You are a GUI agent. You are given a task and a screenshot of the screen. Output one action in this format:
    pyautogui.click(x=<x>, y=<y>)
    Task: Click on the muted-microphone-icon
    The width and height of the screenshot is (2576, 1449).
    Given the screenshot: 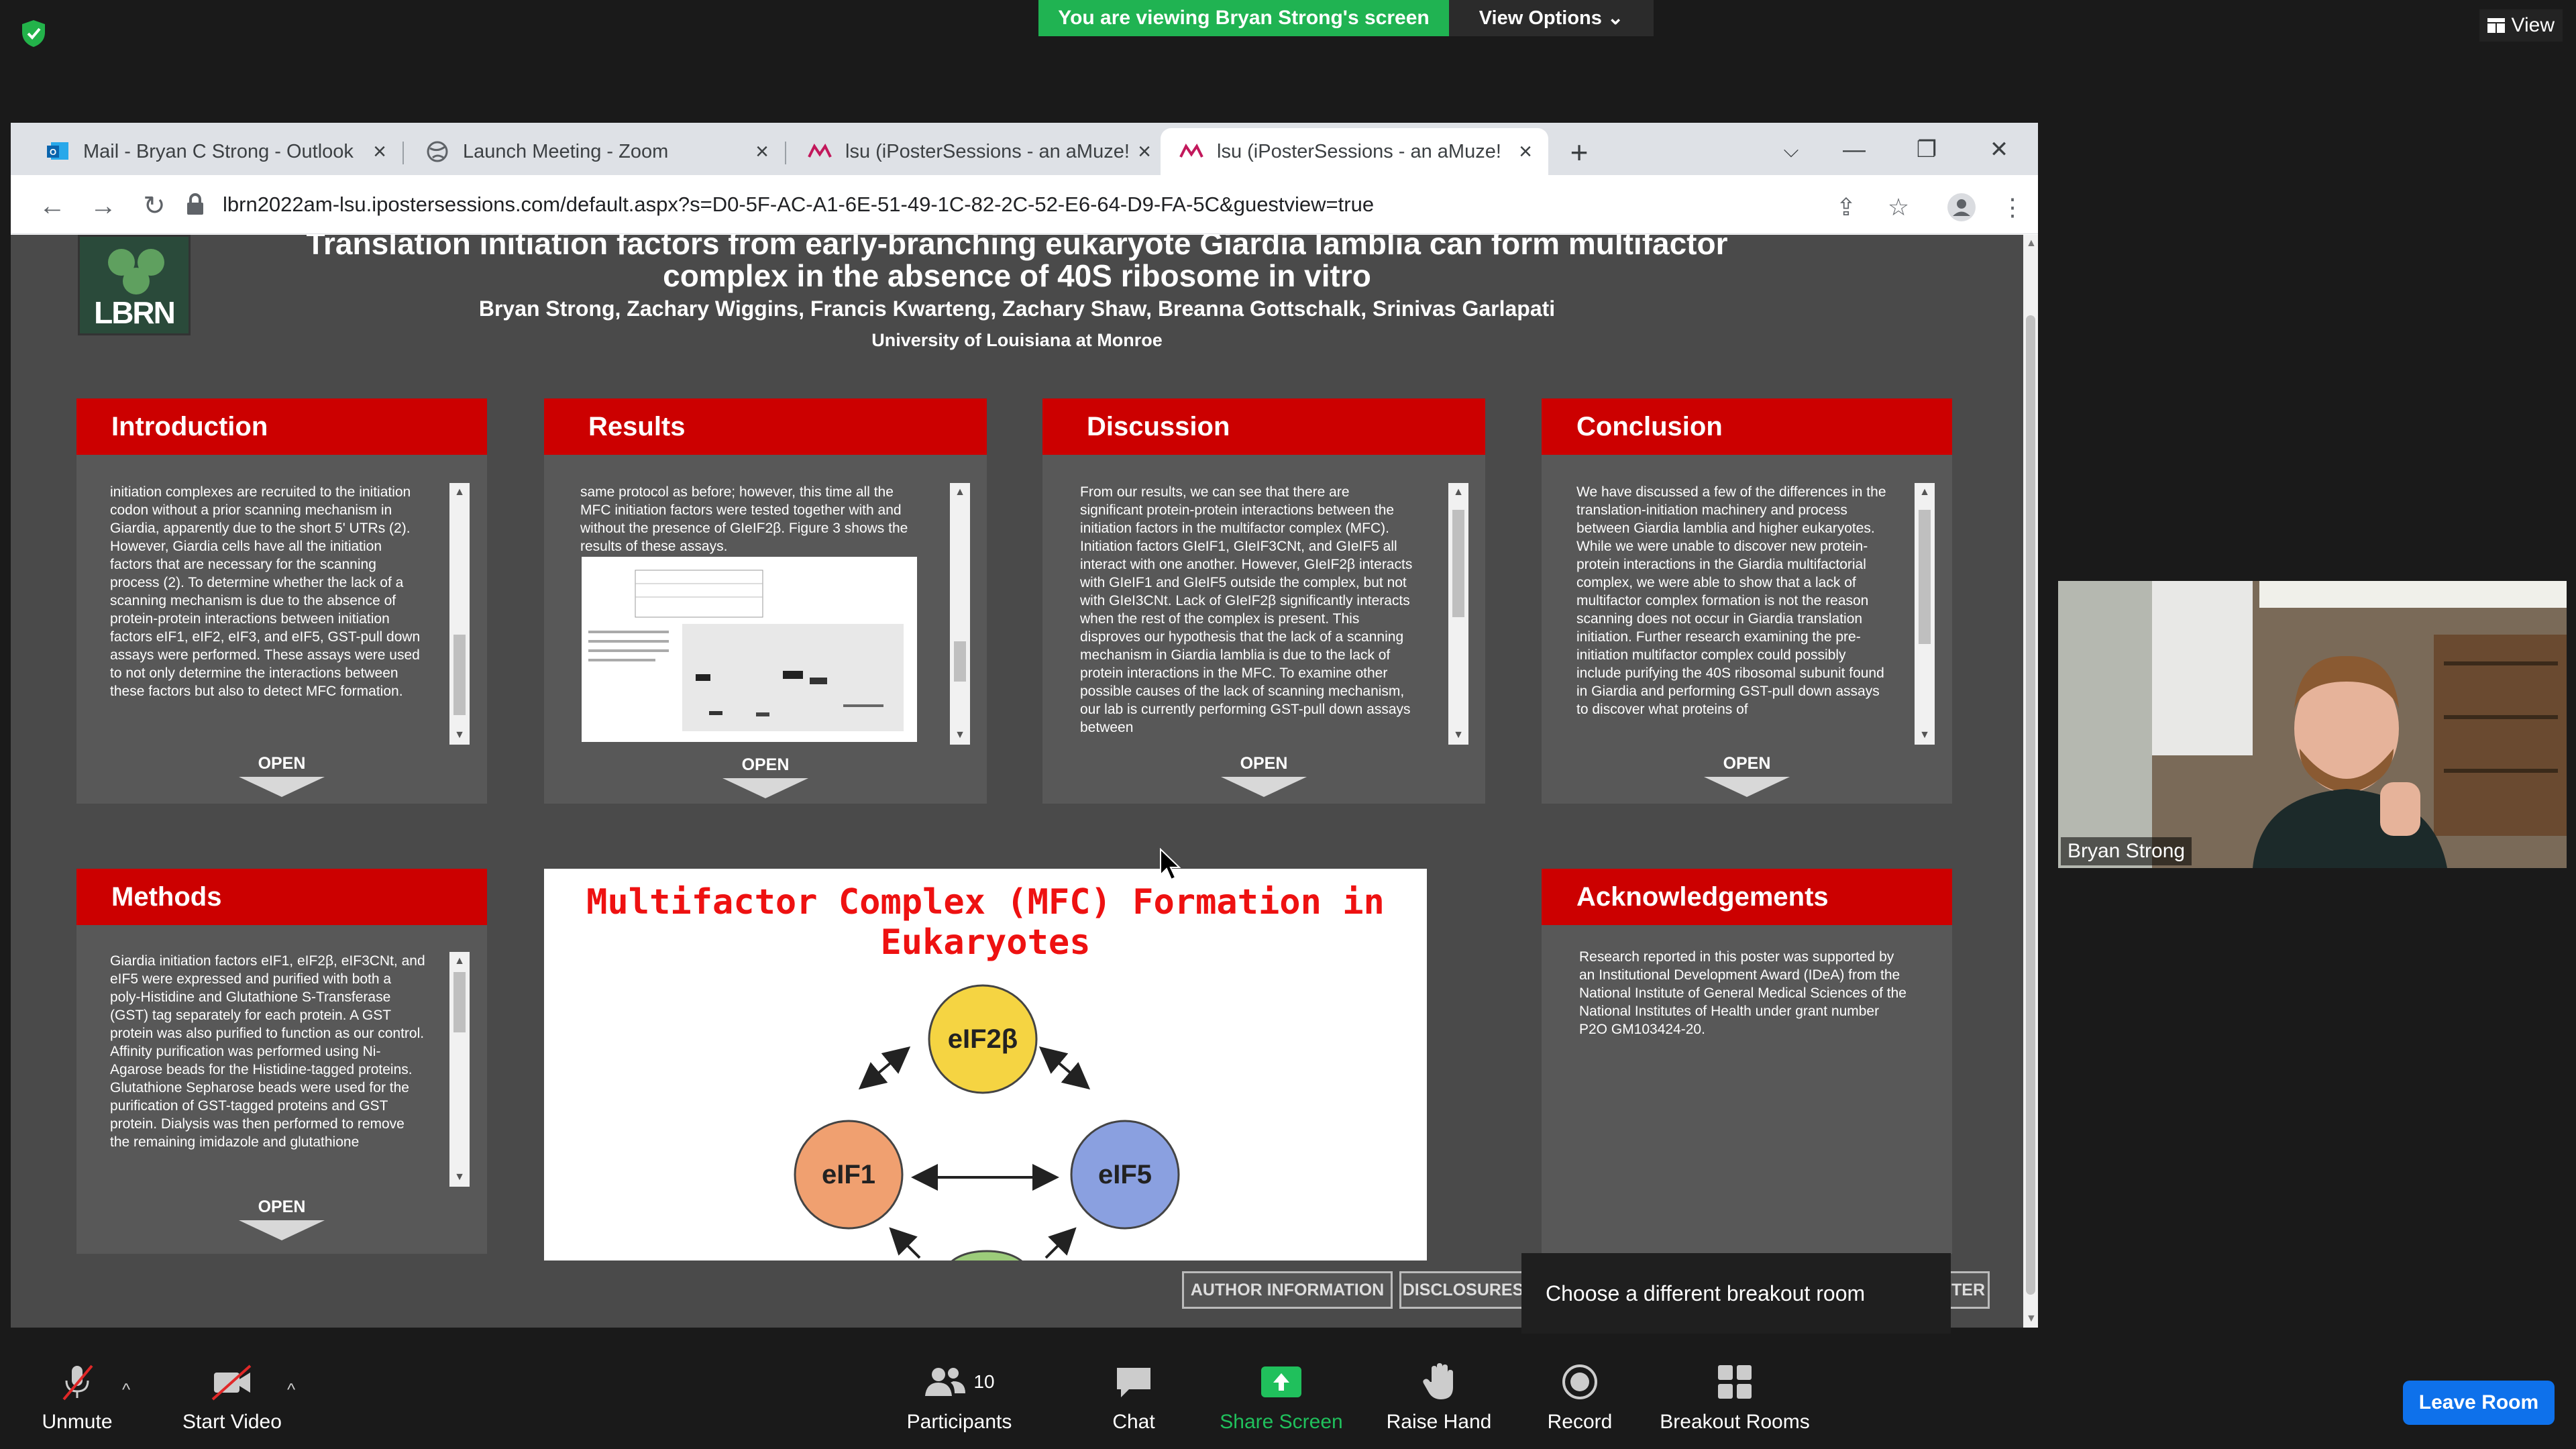 What is the action you would take?
    pyautogui.click(x=77, y=1382)
    